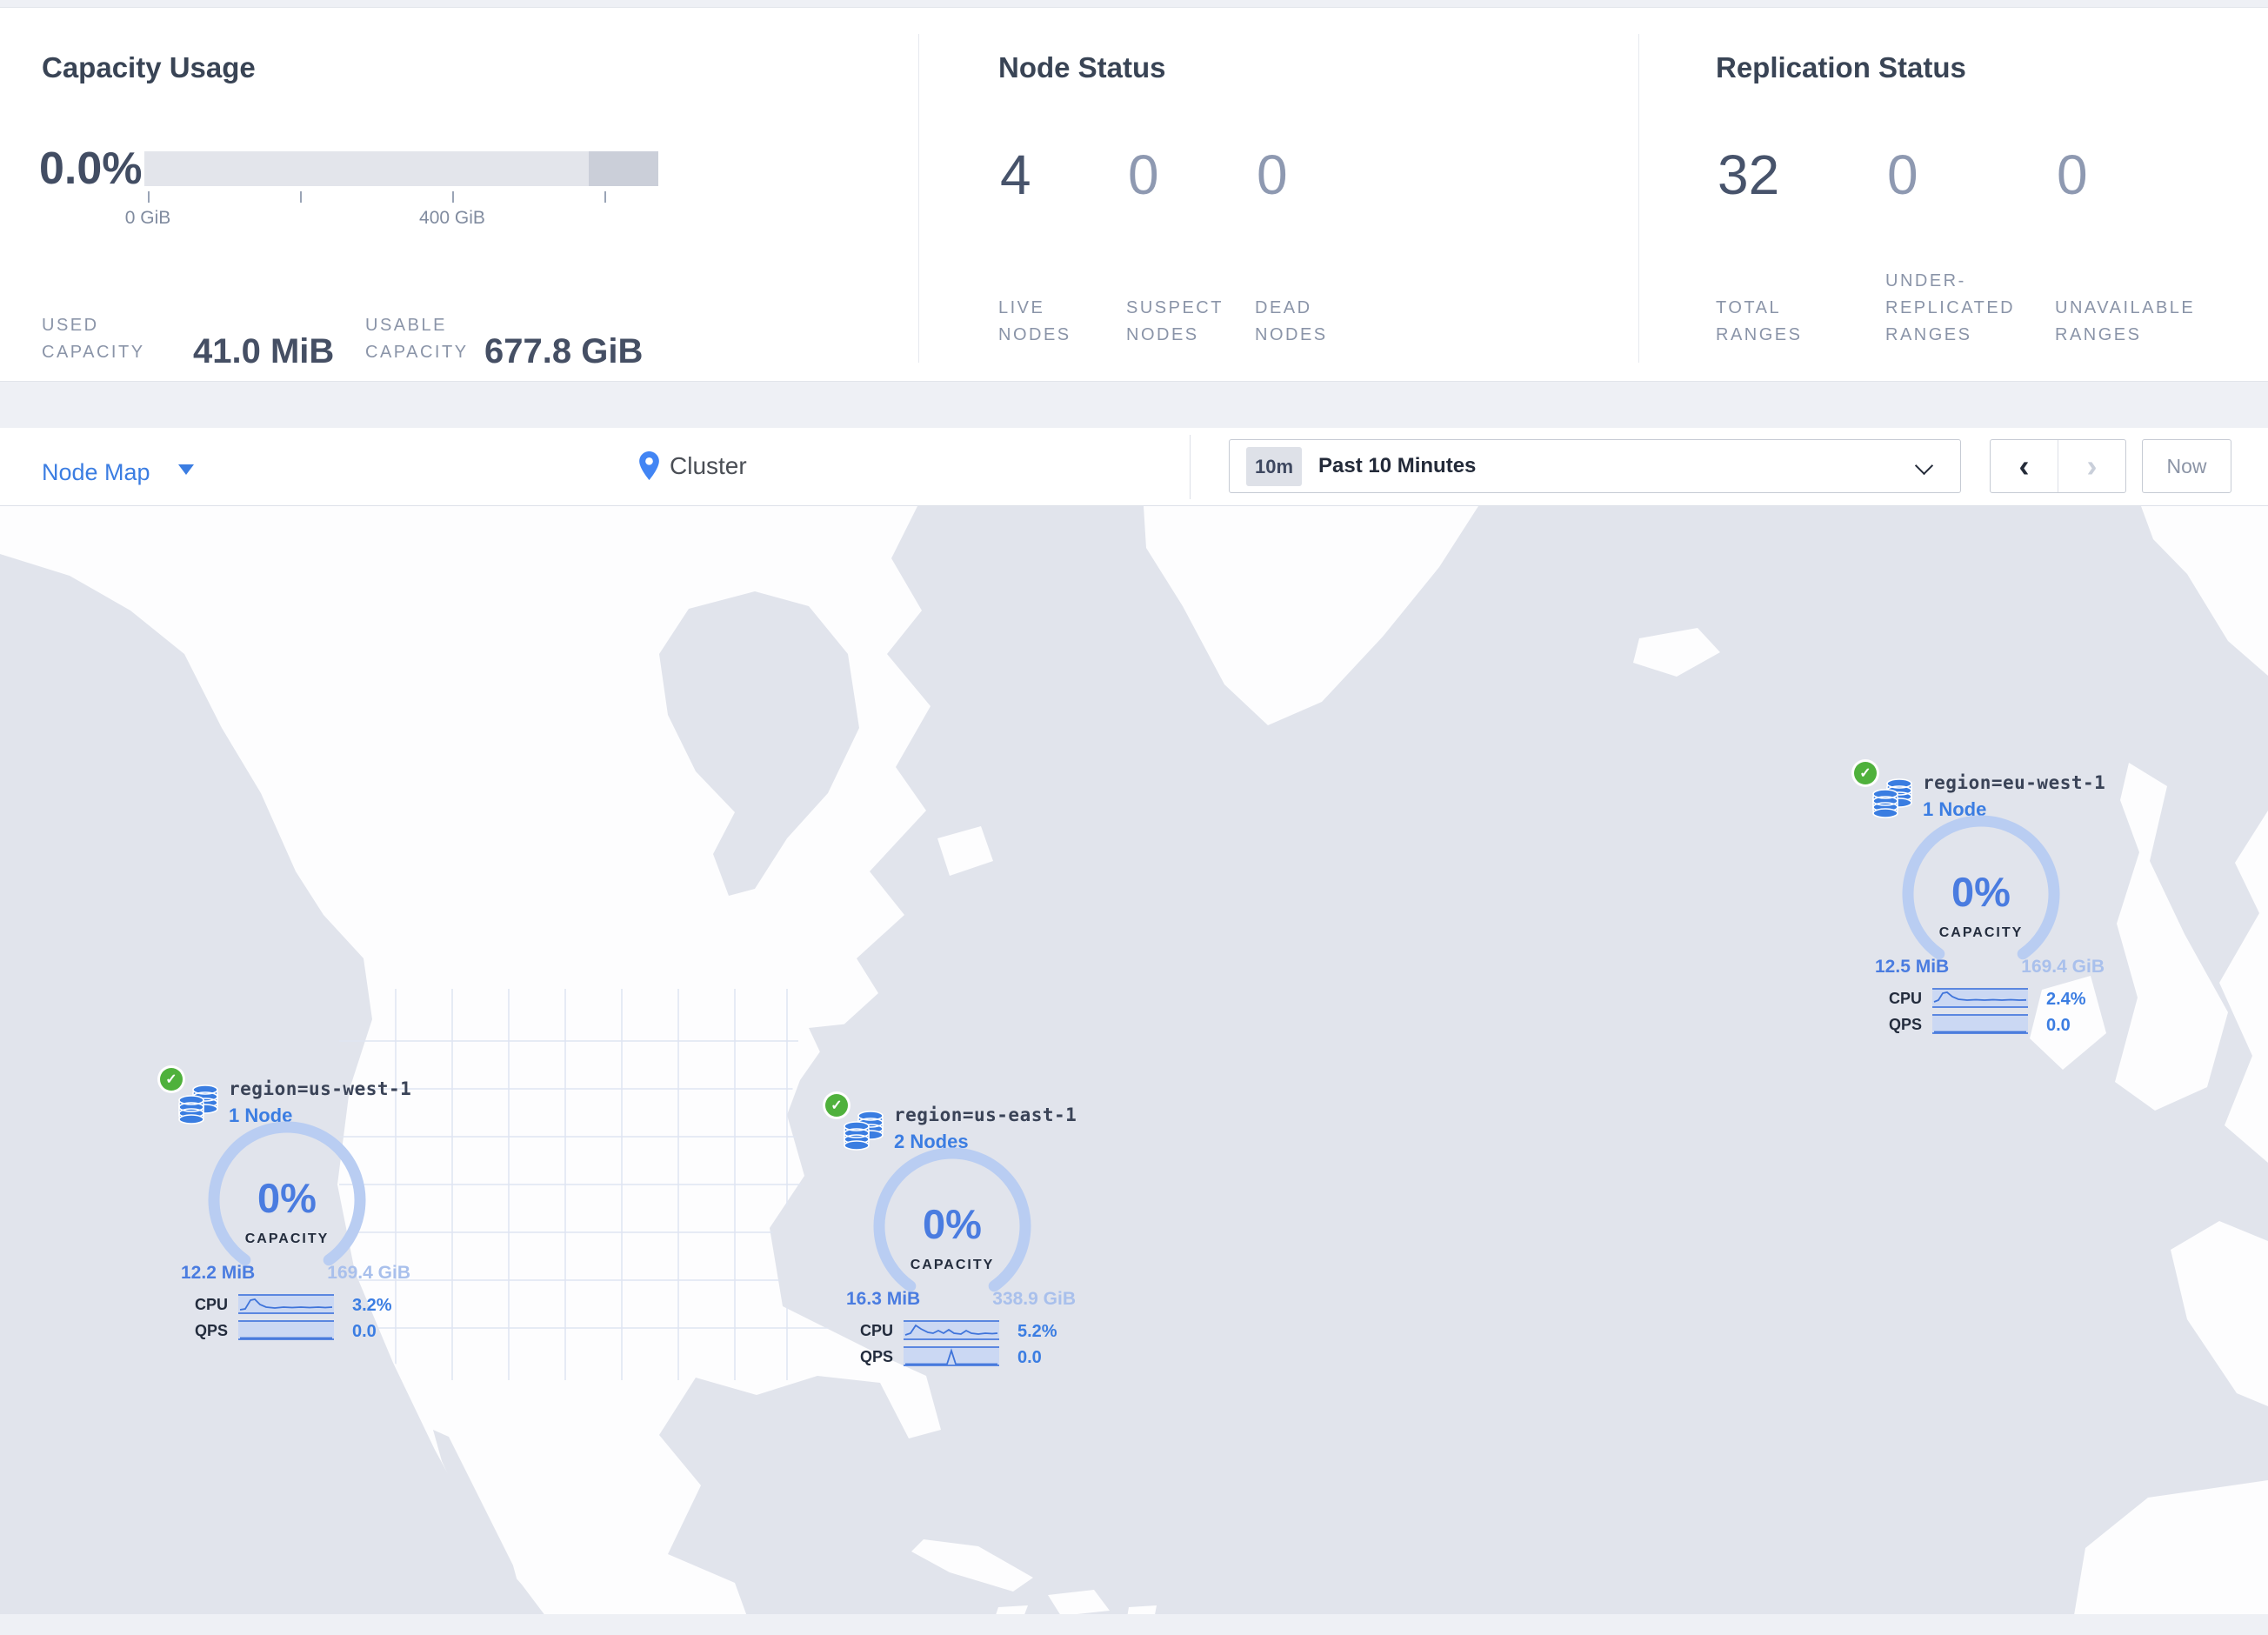  Describe the element at coordinates (1841, 67) in the screenshot. I see `replication-status-title: Replication Status` at that location.